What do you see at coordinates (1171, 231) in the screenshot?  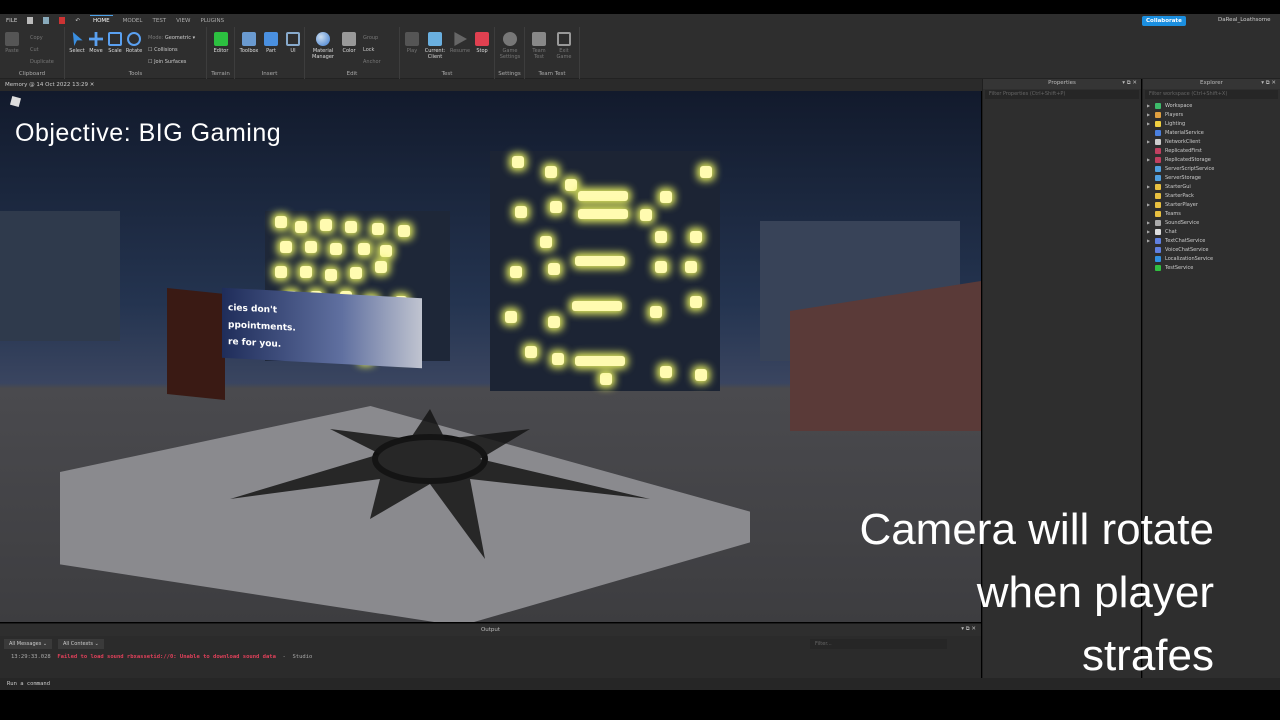 I see `explorer-item-label: Chat` at bounding box center [1171, 231].